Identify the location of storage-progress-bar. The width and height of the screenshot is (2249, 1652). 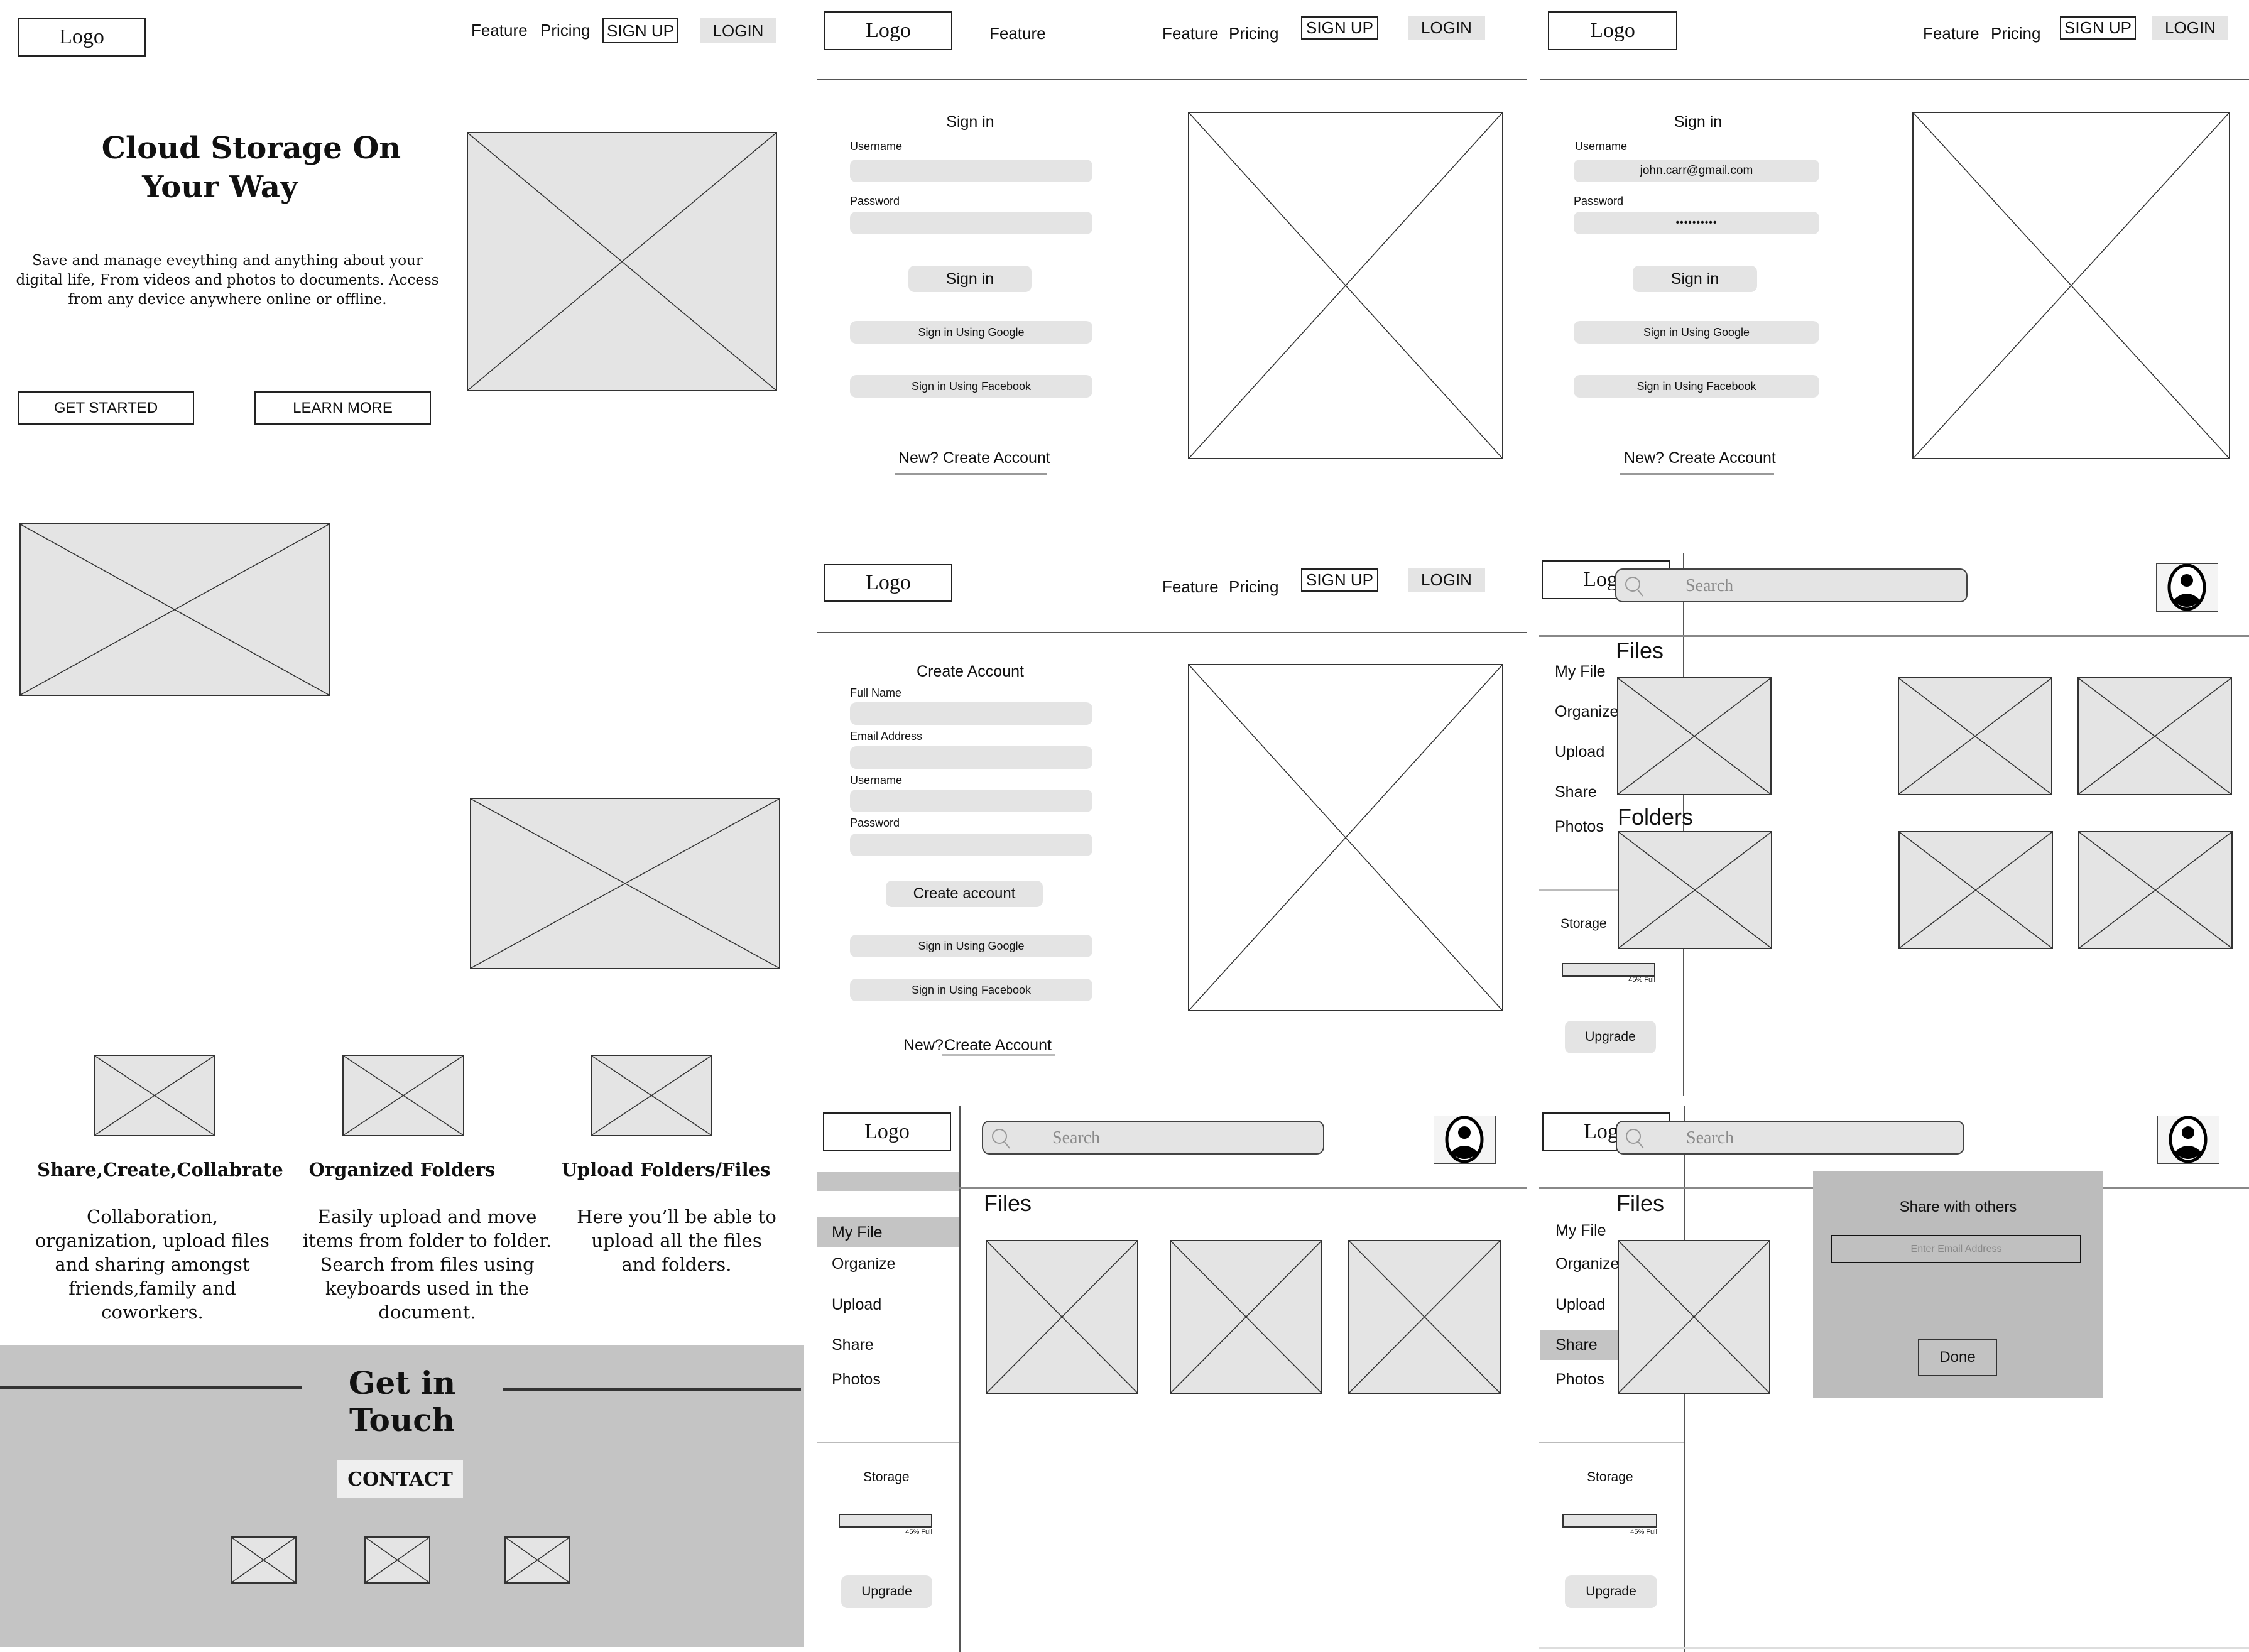
(885, 1521).